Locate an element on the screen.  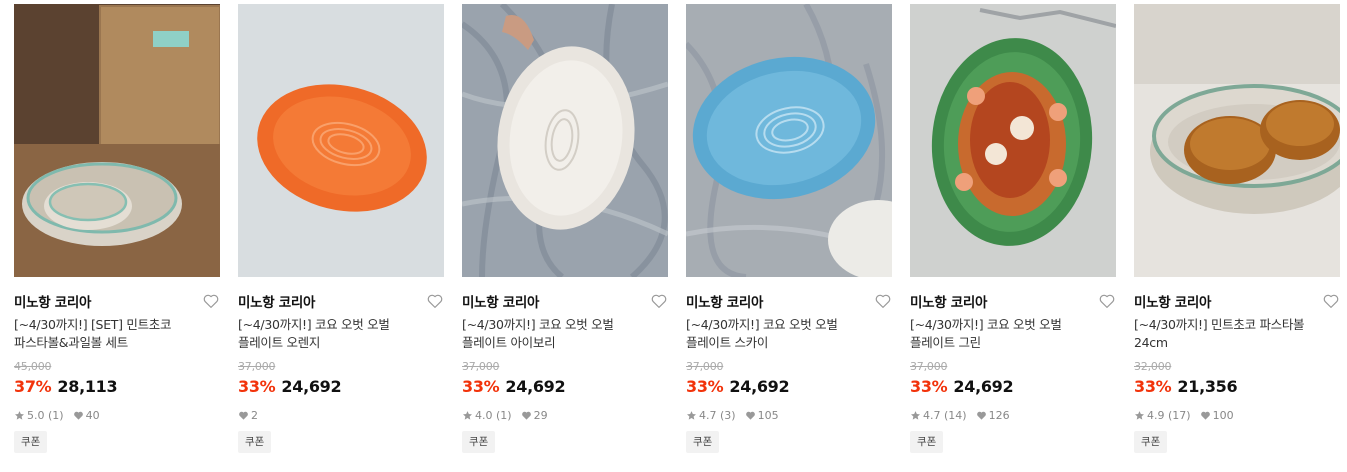
product-title: [~4/30까지!] 민트초코 파스타볼 24cm is located at coordinates (1234, 334).